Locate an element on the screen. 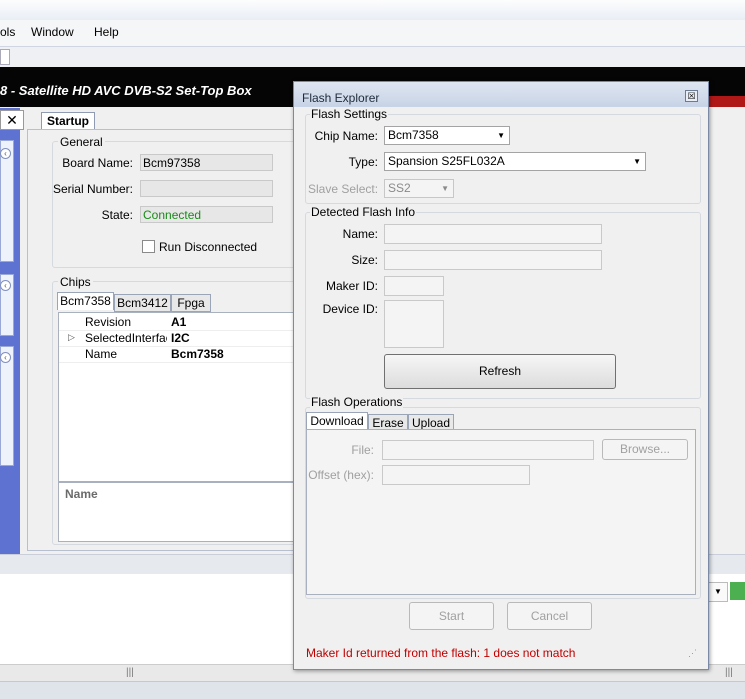 The image size is (745, 699). chip-name-value: Bcm7358 is located at coordinates (413, 135).